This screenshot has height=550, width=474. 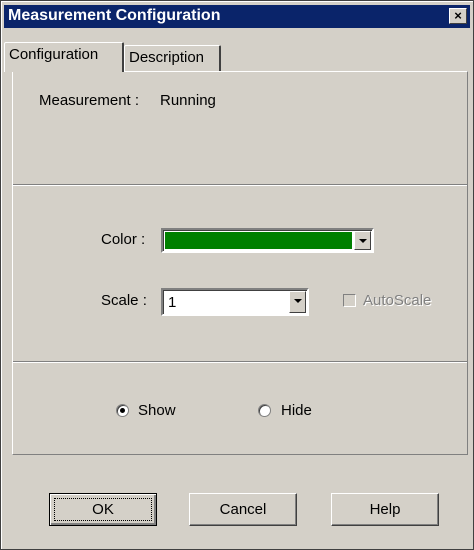 What do you see at coordinates (167, 57) in the screenshot?
I see `tab-description-label: Description` at bounding box center [167, 57].